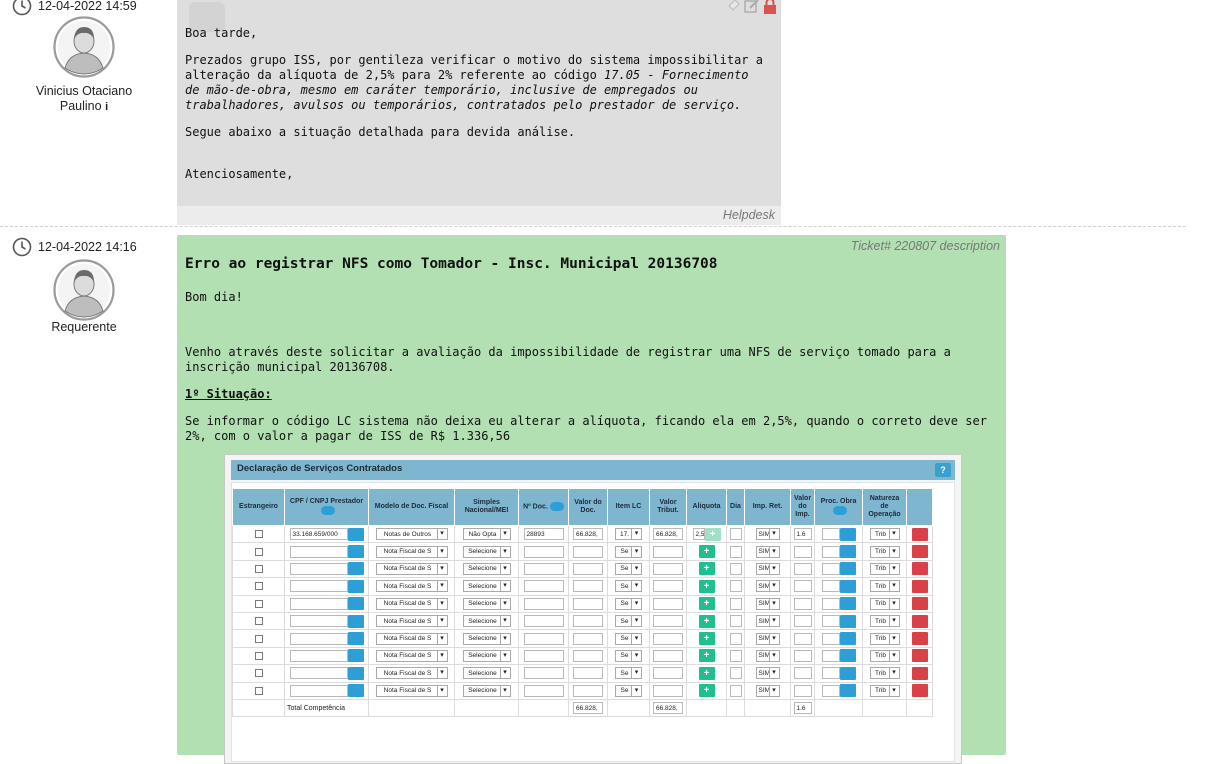 The height and width of the screenshot is (764, 1207). Describe the element at coordinates (698, 534) in the screenshot. I see `aliquota-input: 2,5` at that location.